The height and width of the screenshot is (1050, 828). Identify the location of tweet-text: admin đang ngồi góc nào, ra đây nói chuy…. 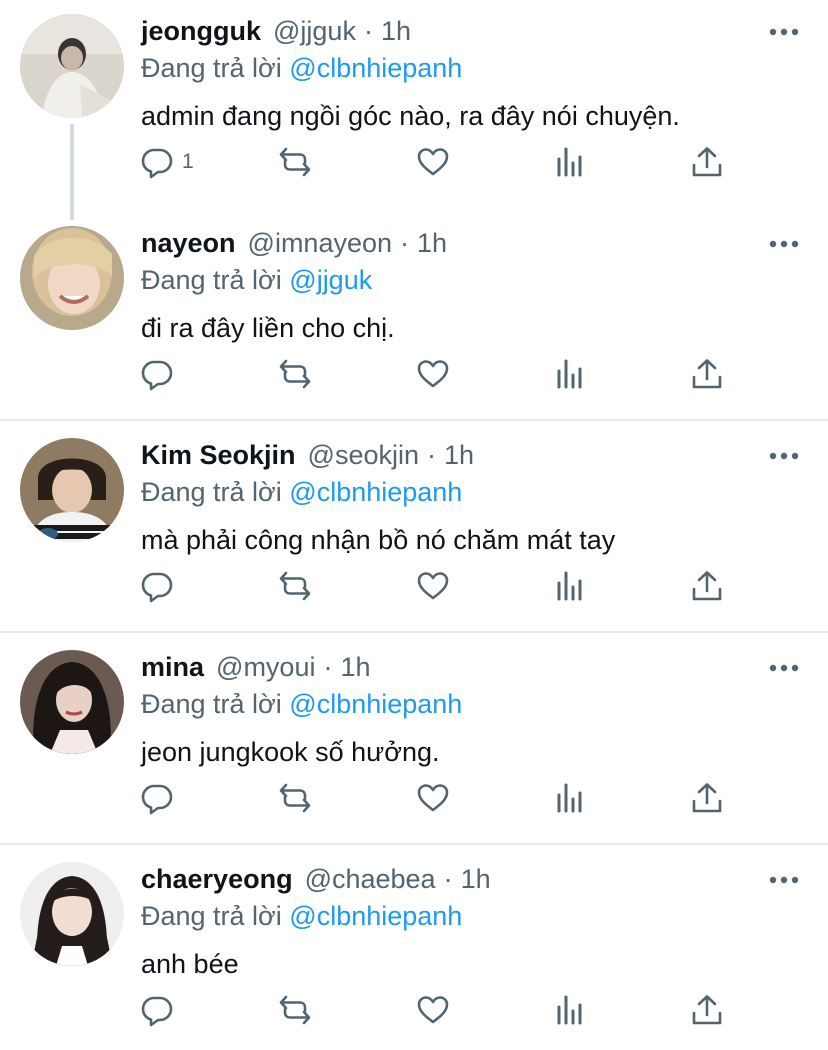
(410, 116).